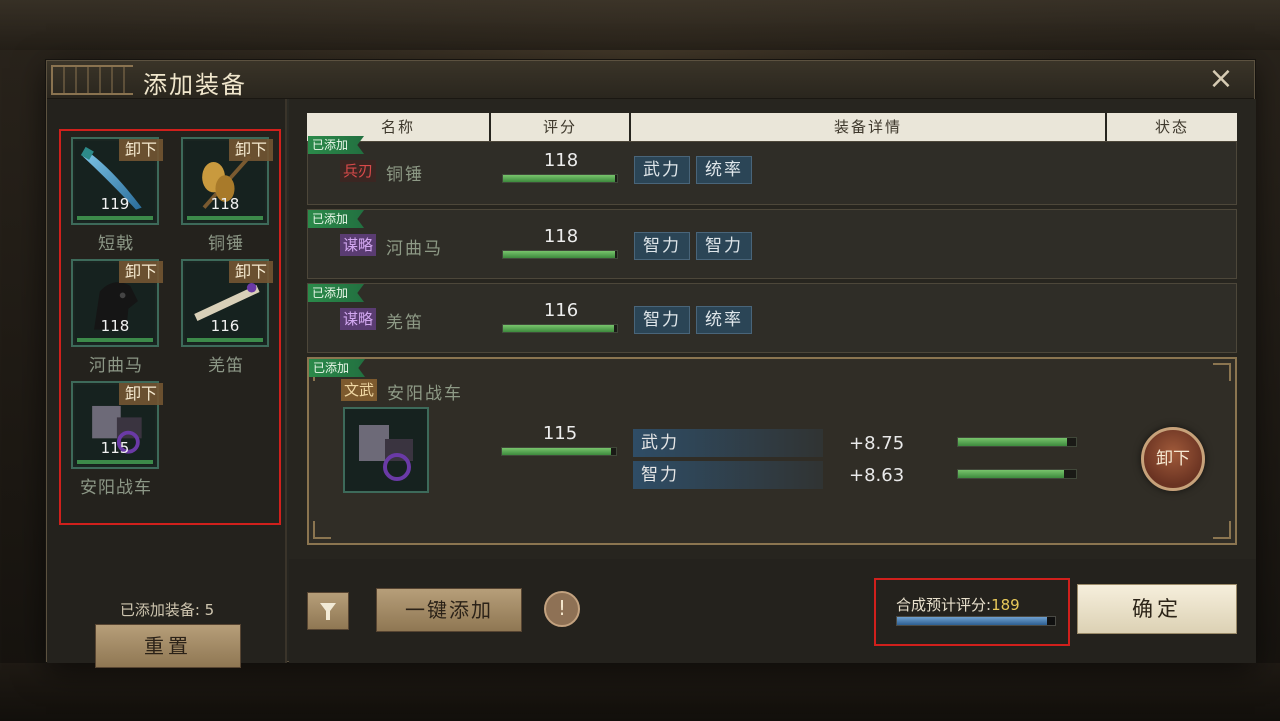 Image resolution: width=1280 pixels, height=721 pixels. I want to click on slot-score: 116, so click(225, 326).